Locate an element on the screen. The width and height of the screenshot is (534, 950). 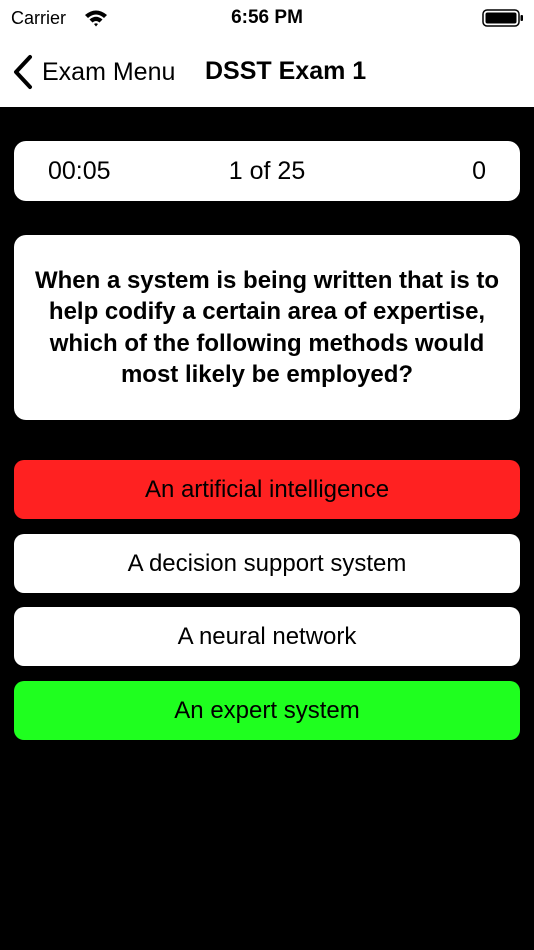
answer-option-1: An artificial intelligence is located at coordinates (267, 489).